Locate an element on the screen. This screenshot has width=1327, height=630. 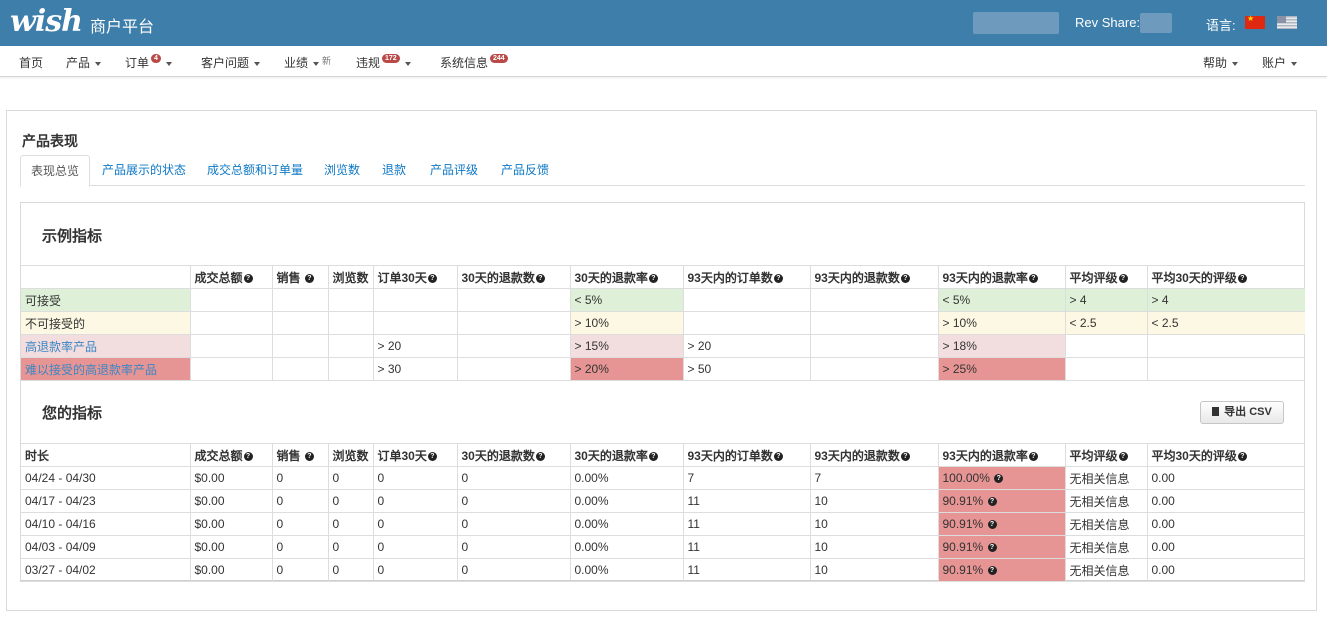
nav-system-info-label: 系统信息 is located at coordinates (464, 63).